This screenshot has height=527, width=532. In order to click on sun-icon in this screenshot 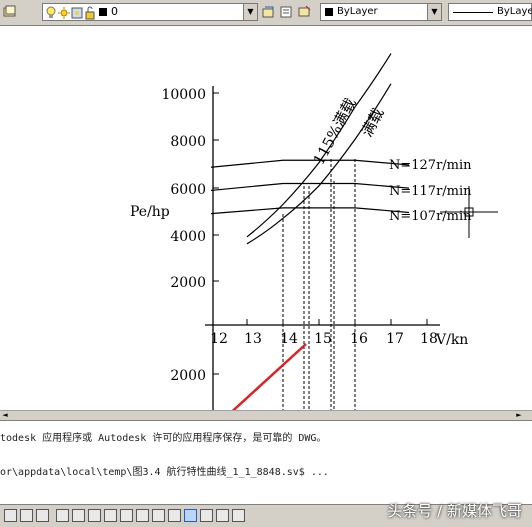, I will do `click(64, 12)`.